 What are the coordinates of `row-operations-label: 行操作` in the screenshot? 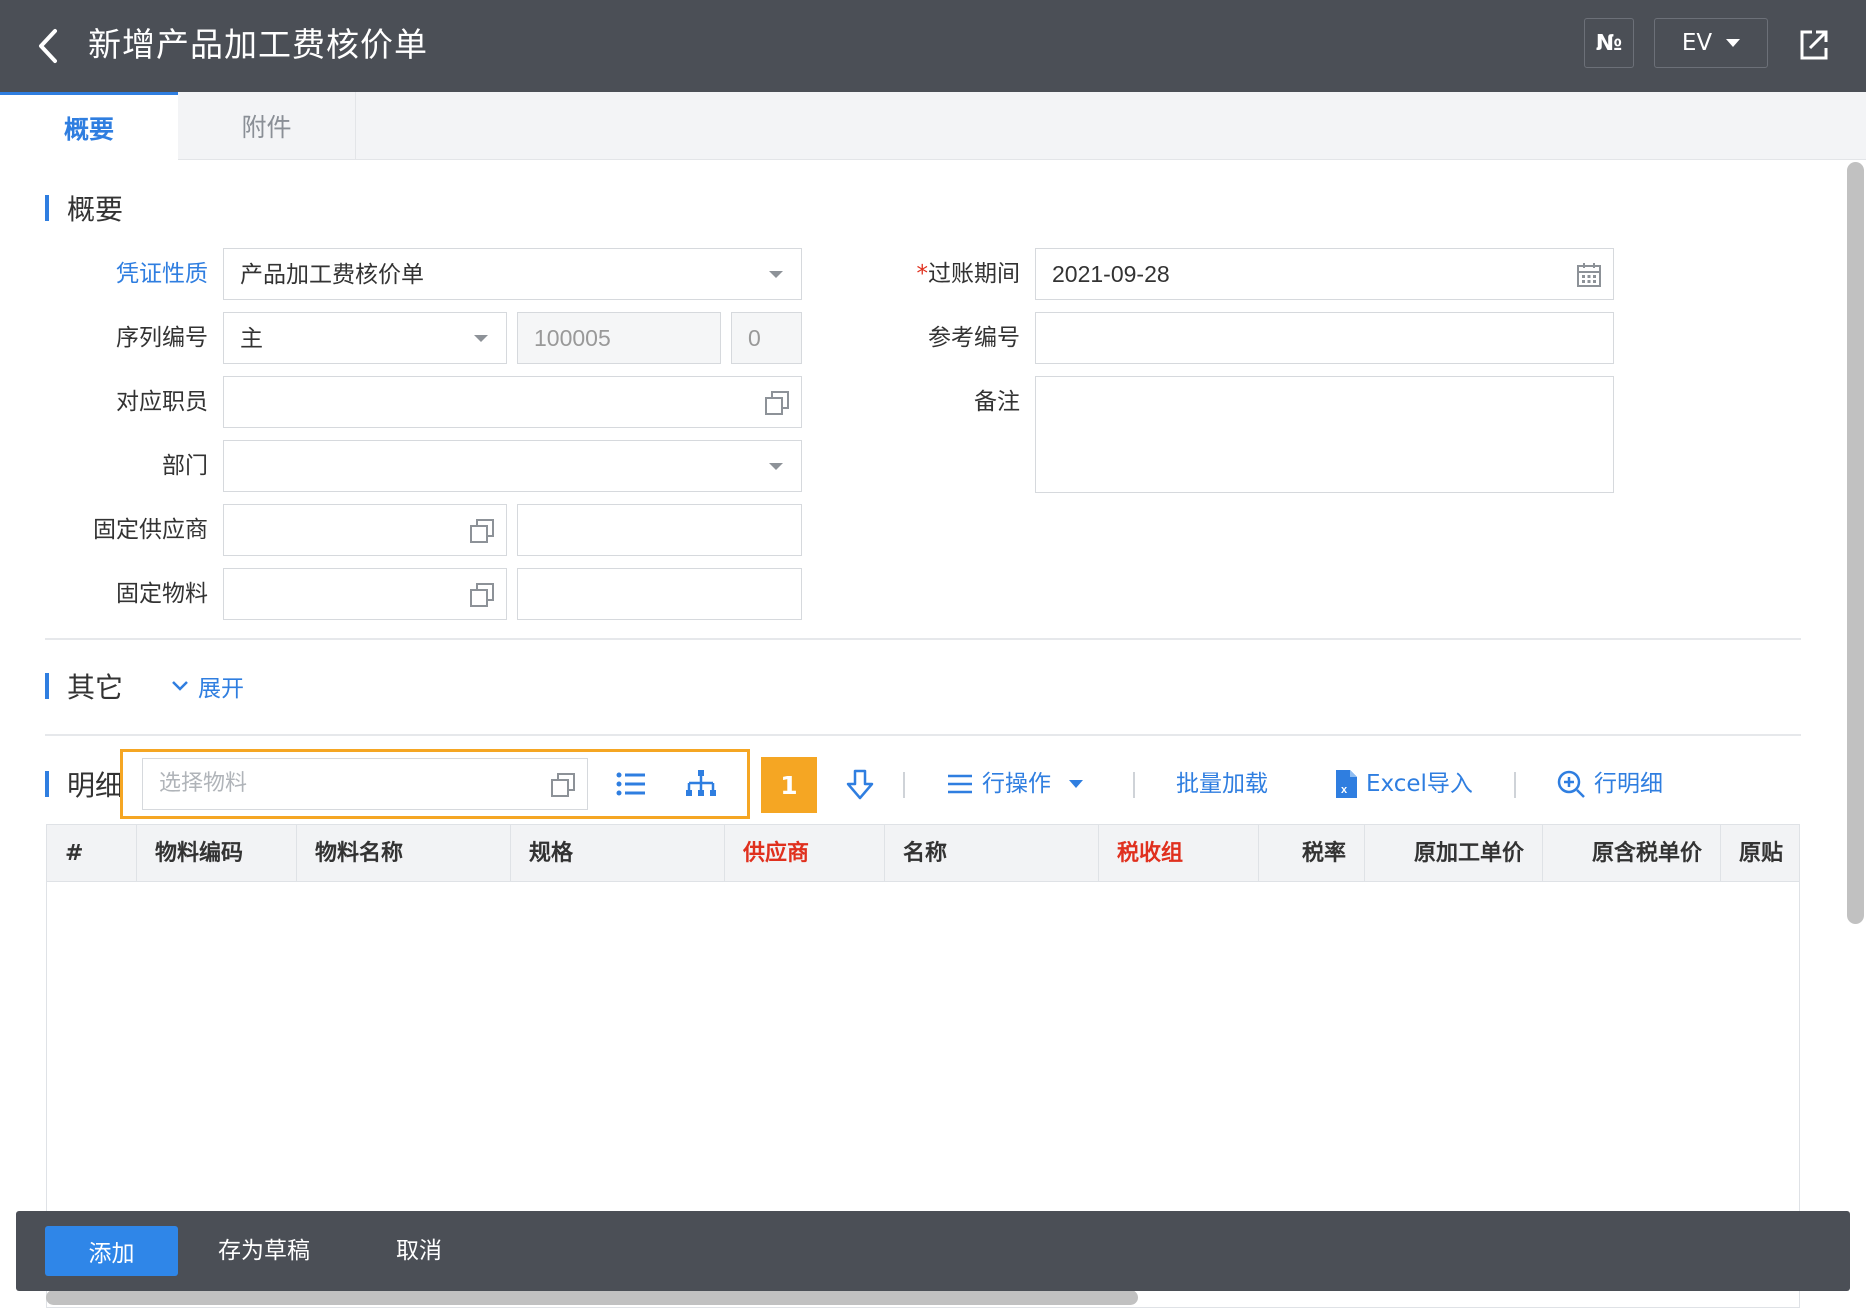 It's located at (1016, 784).